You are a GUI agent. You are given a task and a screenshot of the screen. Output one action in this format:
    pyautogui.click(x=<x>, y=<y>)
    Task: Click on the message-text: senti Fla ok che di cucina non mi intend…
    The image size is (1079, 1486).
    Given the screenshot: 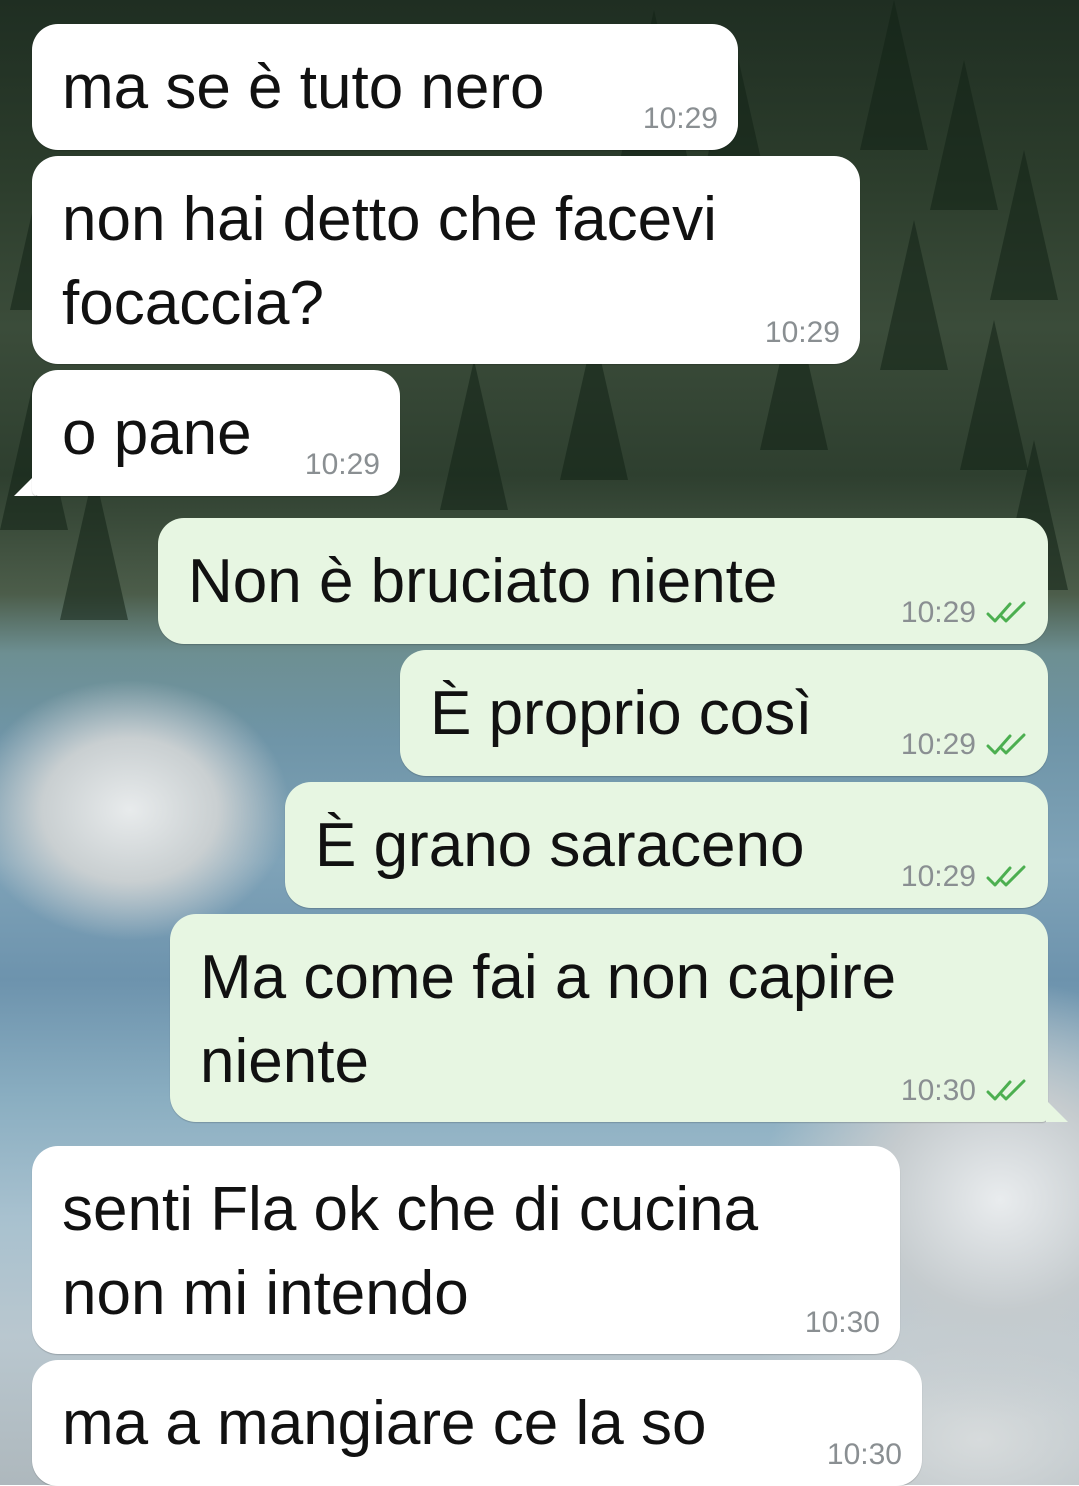 What is the action you would take?
    pyautogui.click(x=410, y=1251)
    